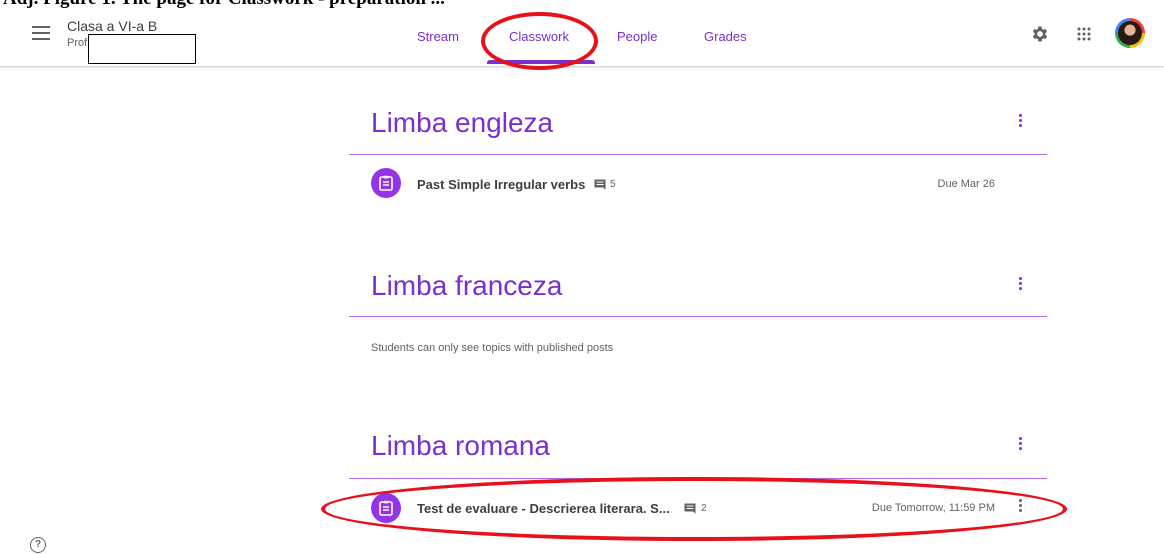 The width and height of the screenshot is (1164, 554). Describe the element at coordinates (38, 545) in the screenshot. I see `help-icon: ?` at that location.